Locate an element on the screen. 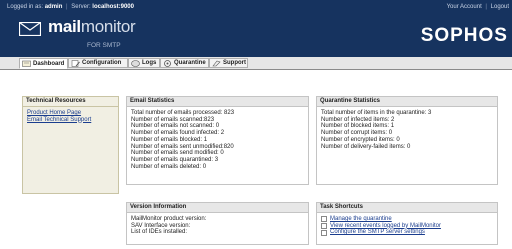  stat-line: Number of blocked items: 1 is located at coordinates (358, 126).